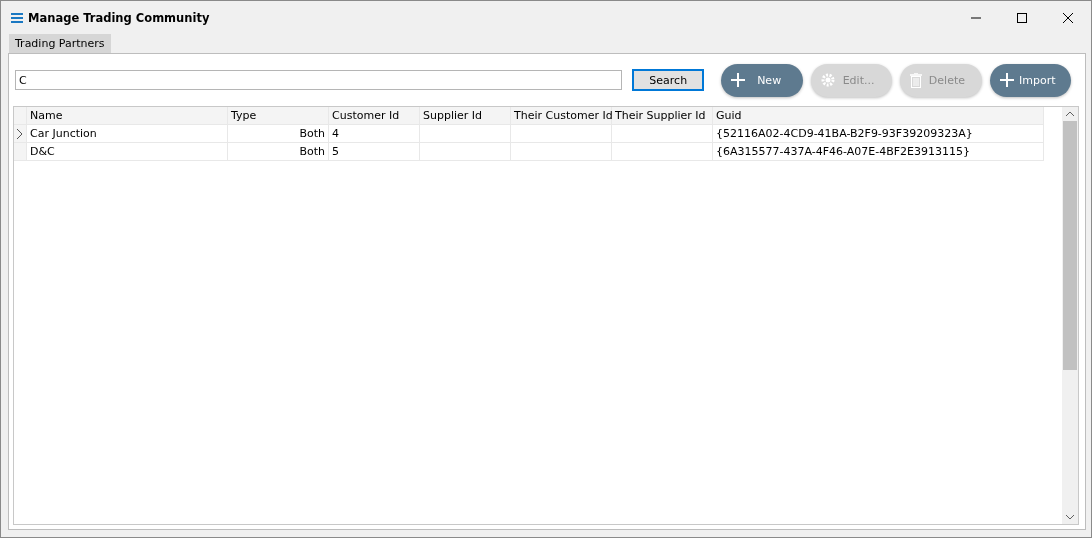 This screenshot has height=538, width=1092. I want to click on search-field: C, so click(318, 80).